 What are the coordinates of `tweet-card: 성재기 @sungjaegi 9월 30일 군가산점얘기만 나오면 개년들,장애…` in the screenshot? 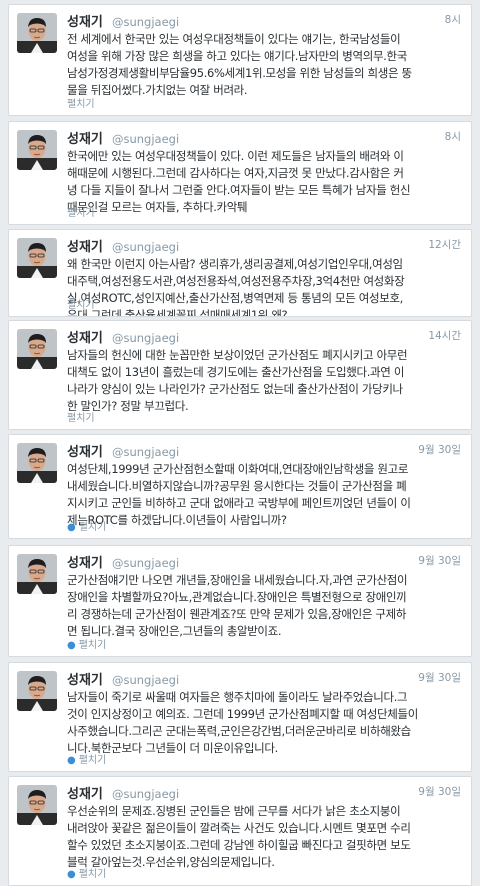 It's located at (240, 601).